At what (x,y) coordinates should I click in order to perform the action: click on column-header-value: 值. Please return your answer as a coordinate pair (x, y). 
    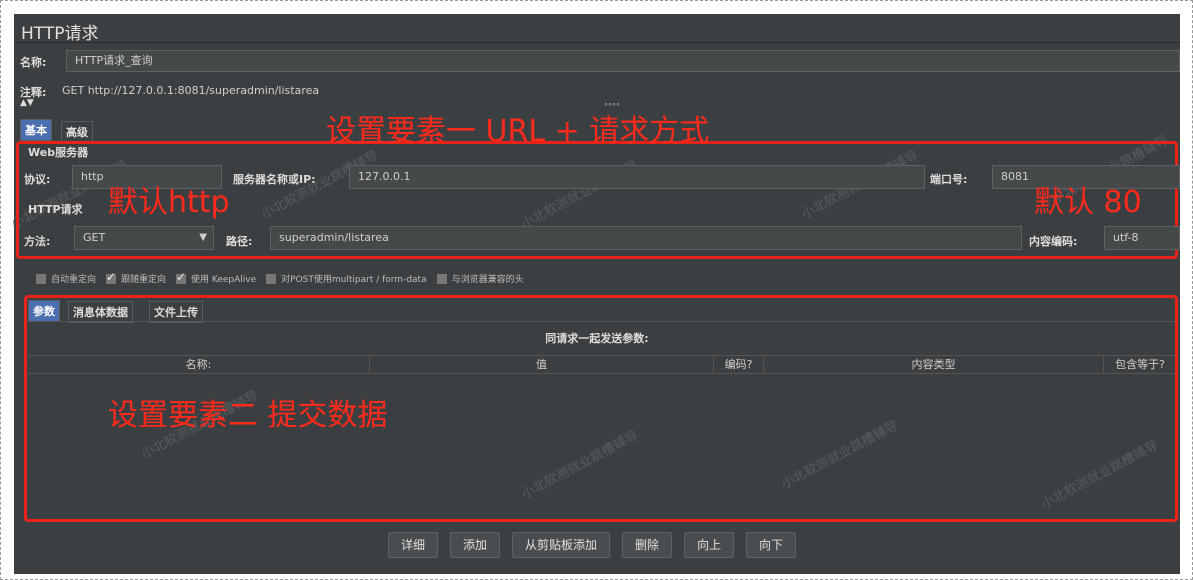
    Looking at the image, I should click on (542, 364).